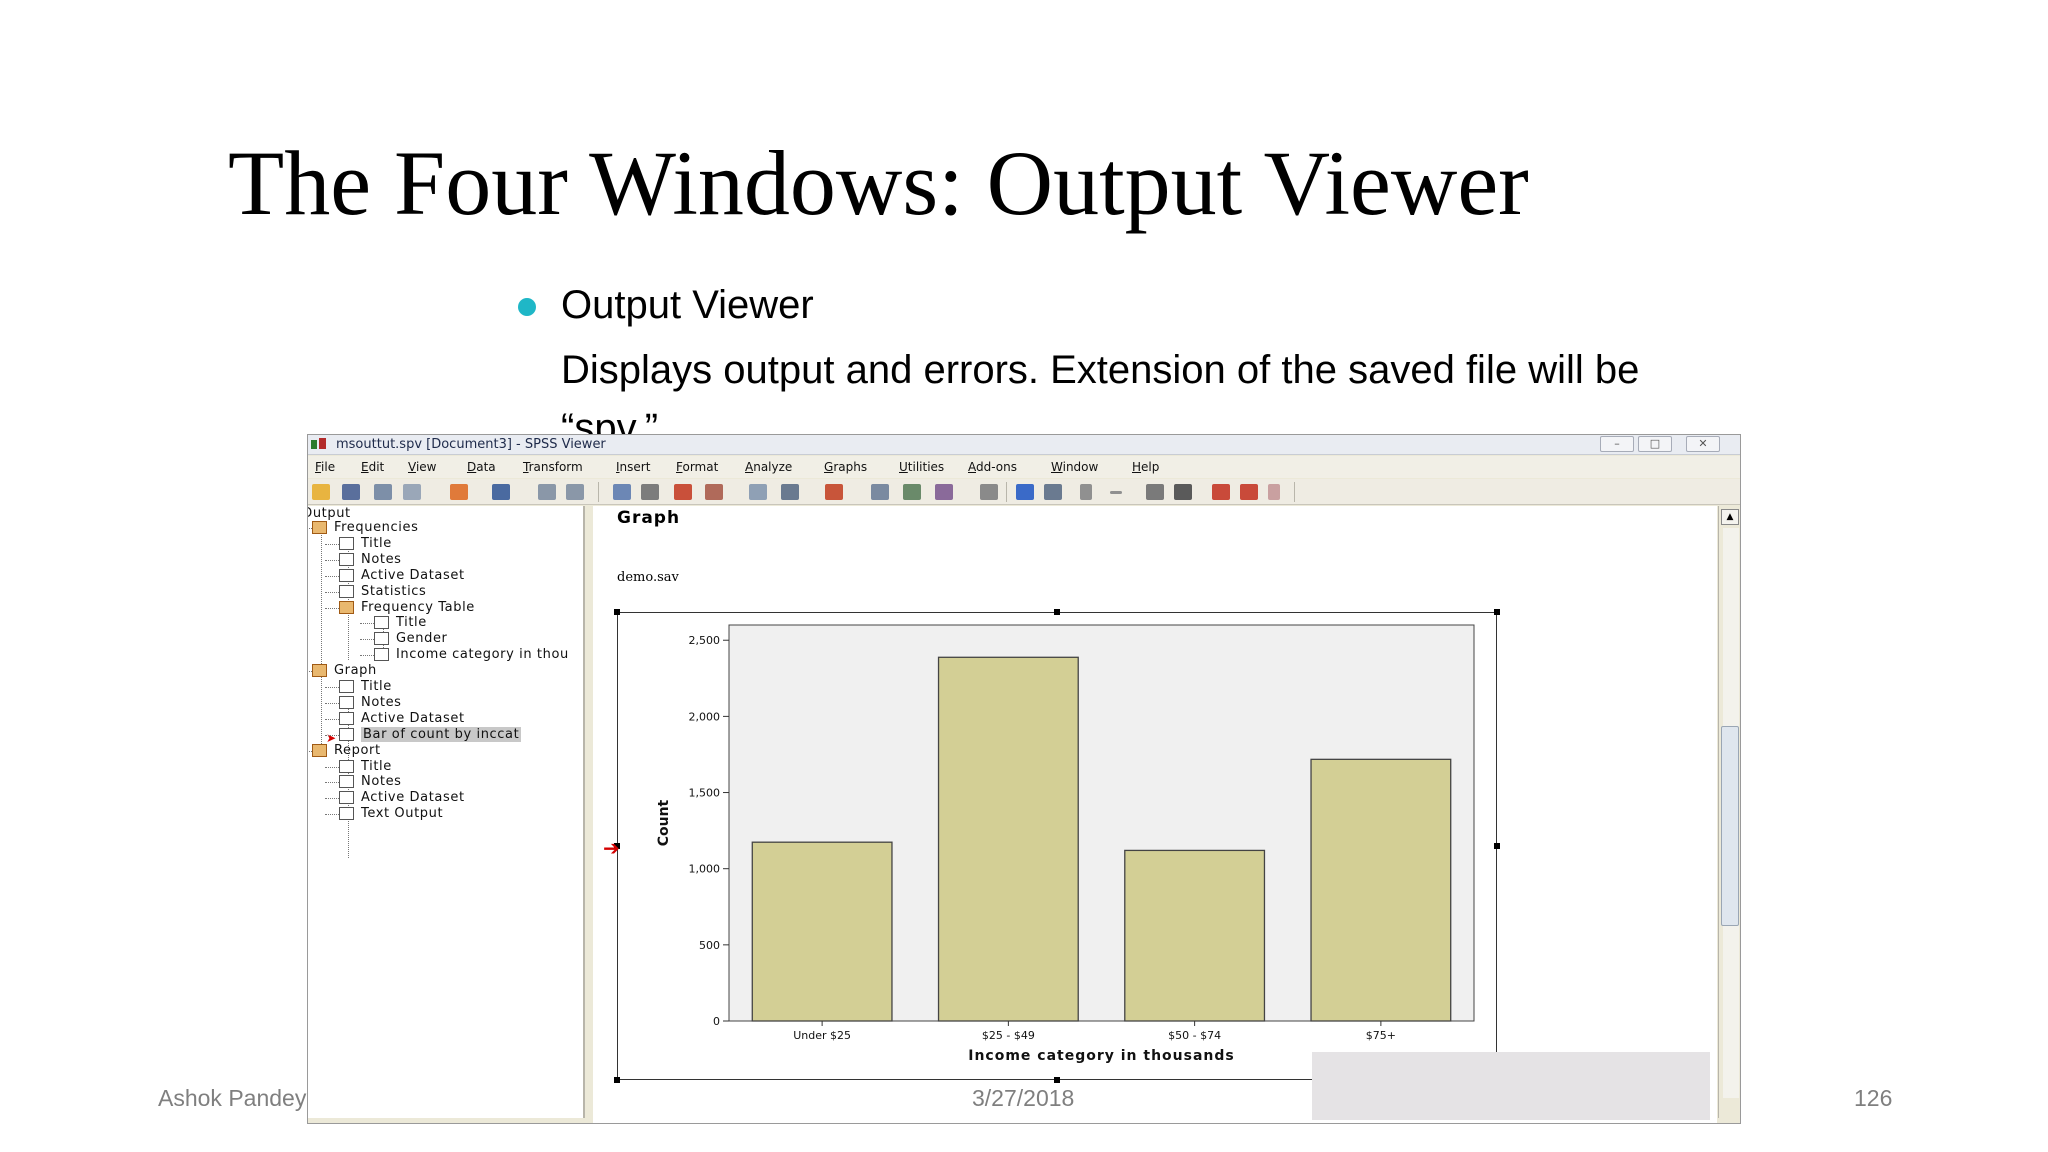 The image size is (2048, 1152). What do you see at coordinates (790, 492) in the screenshot?
I see `show-all-variables-icon` at bounding box center [790, 492].